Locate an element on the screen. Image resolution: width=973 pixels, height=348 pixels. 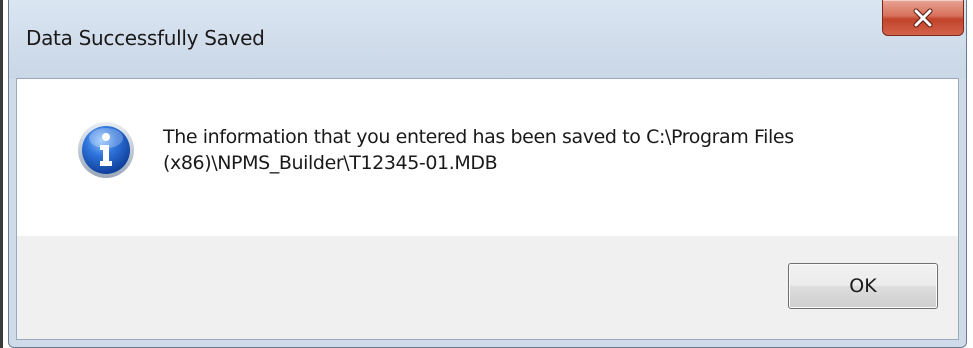
info-icon is located at coordinates (106, 150).